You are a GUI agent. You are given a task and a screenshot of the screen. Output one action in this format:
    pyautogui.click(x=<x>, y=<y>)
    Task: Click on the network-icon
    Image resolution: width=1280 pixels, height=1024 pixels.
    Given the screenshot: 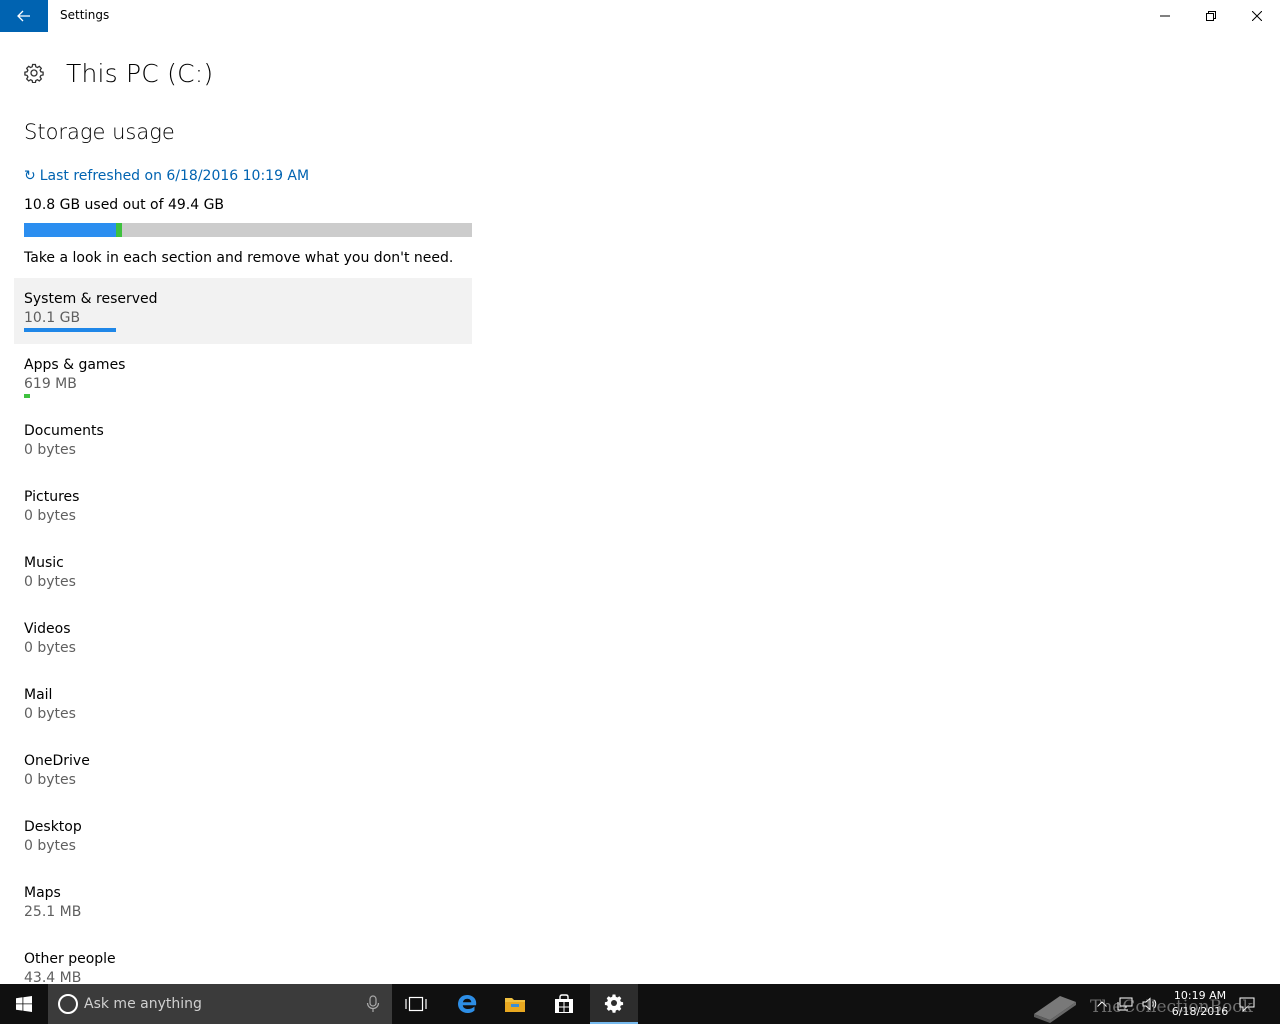 What is the action you would take?
    pyautogui.click(x=1125, y=1004)
    